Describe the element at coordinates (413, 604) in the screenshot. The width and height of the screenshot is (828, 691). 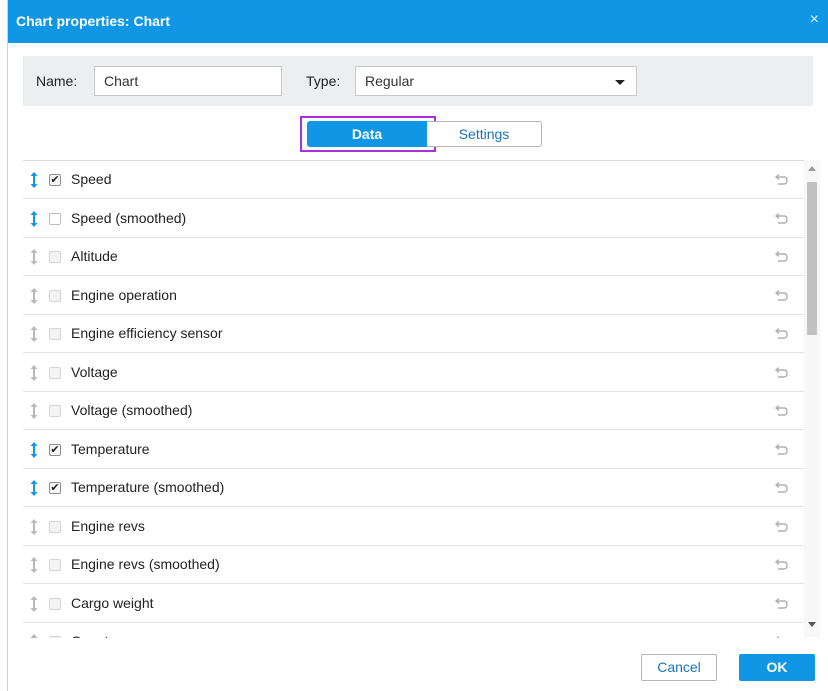
I see `list-item: Cargo weight` at that location.